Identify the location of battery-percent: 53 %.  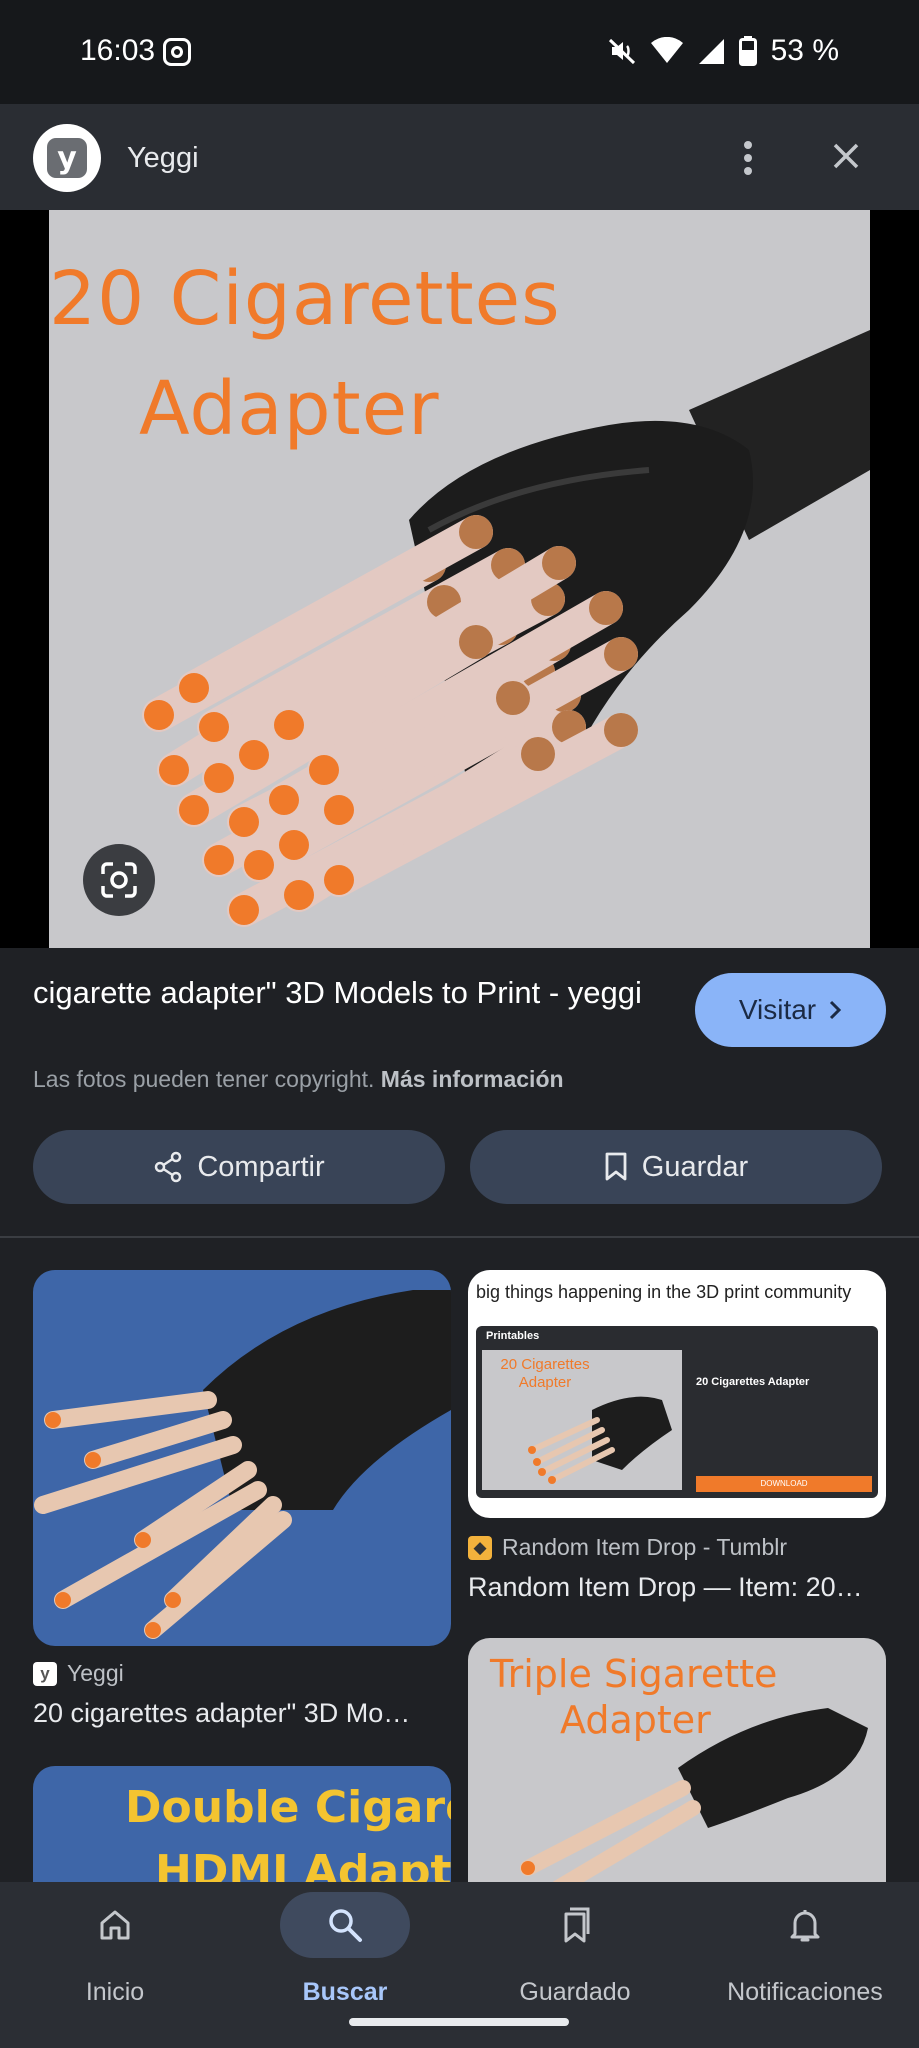
(804, 50).